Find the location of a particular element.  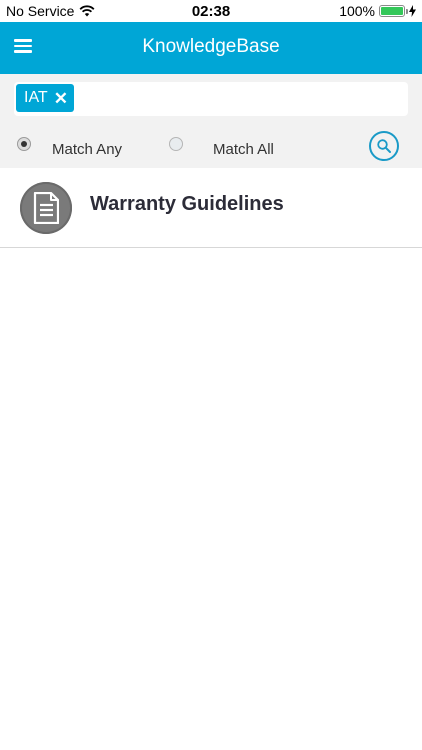

page-title: KnowledgeBase is located at coordinates (211, 46).